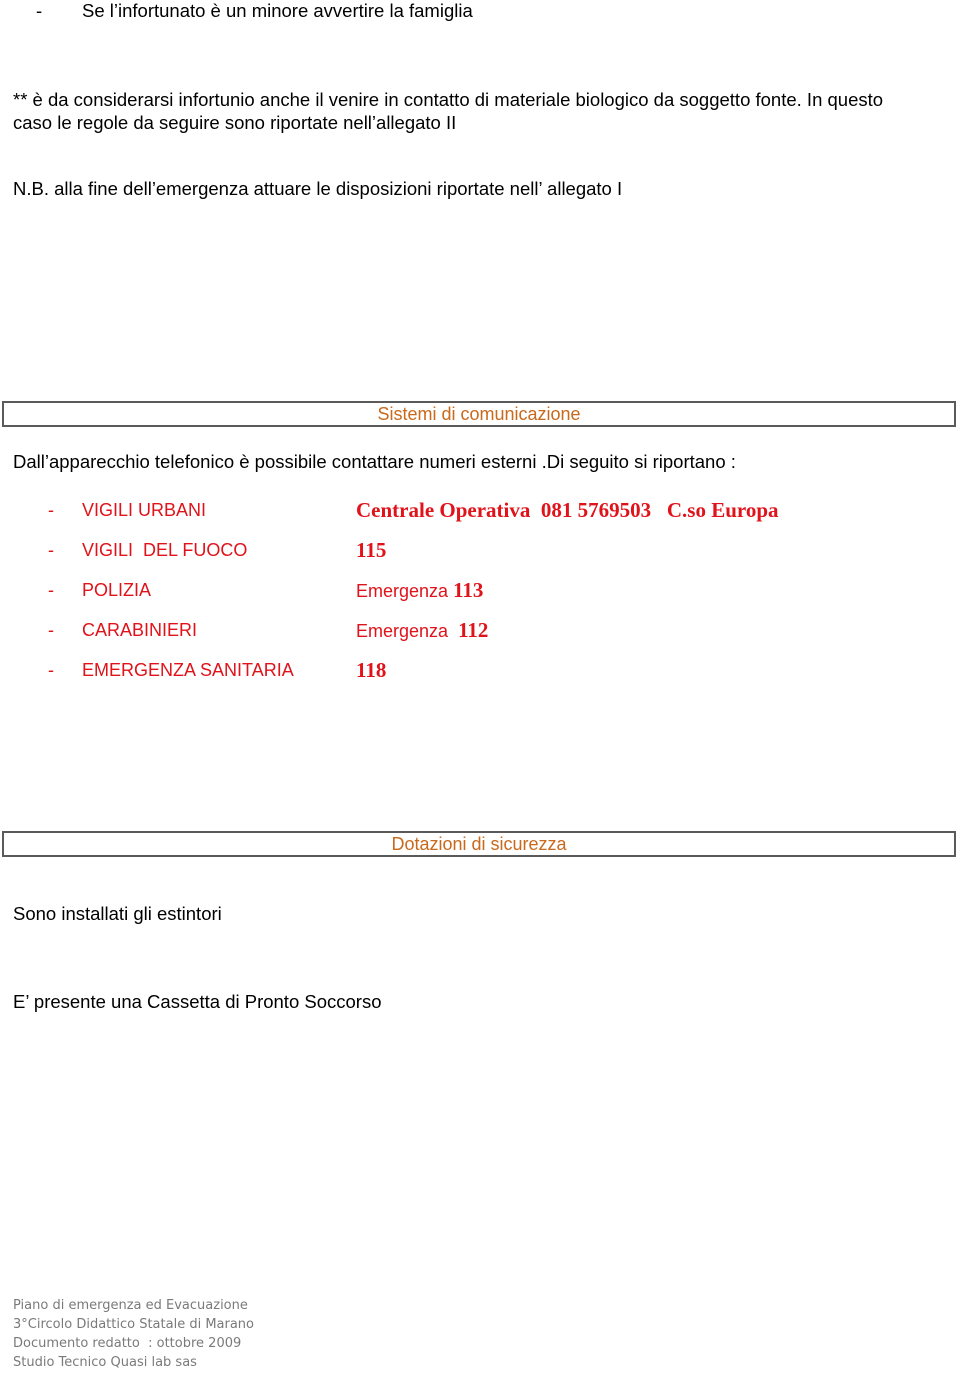  Describe the element at coordinates (468, 590) in the screenshot. I see `contact-number-value: 113` at that location.